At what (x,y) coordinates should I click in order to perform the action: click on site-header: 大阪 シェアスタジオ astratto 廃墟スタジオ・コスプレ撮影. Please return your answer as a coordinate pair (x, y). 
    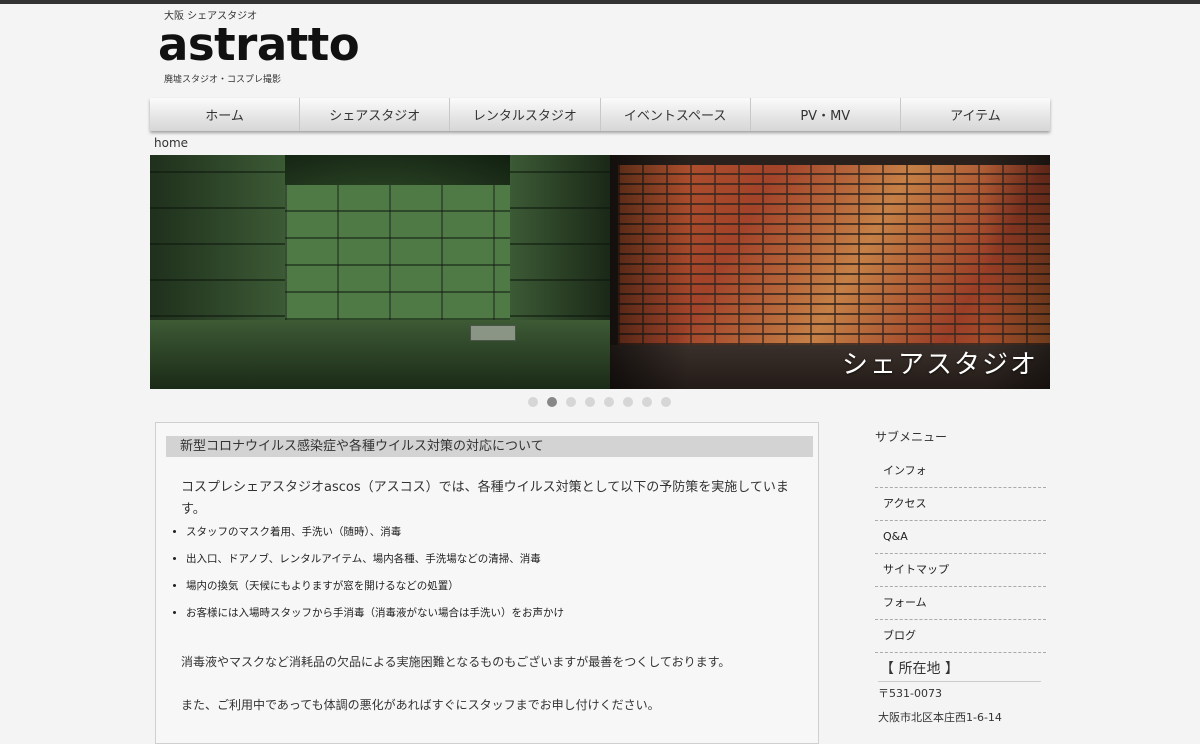
    Looking at the image, I should click on (600, 49).